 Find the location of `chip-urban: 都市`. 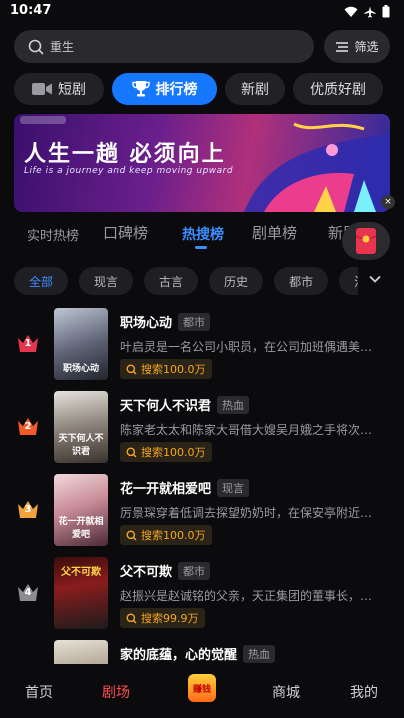

chip-urban: 都市 is located at coordinates (301, 281).